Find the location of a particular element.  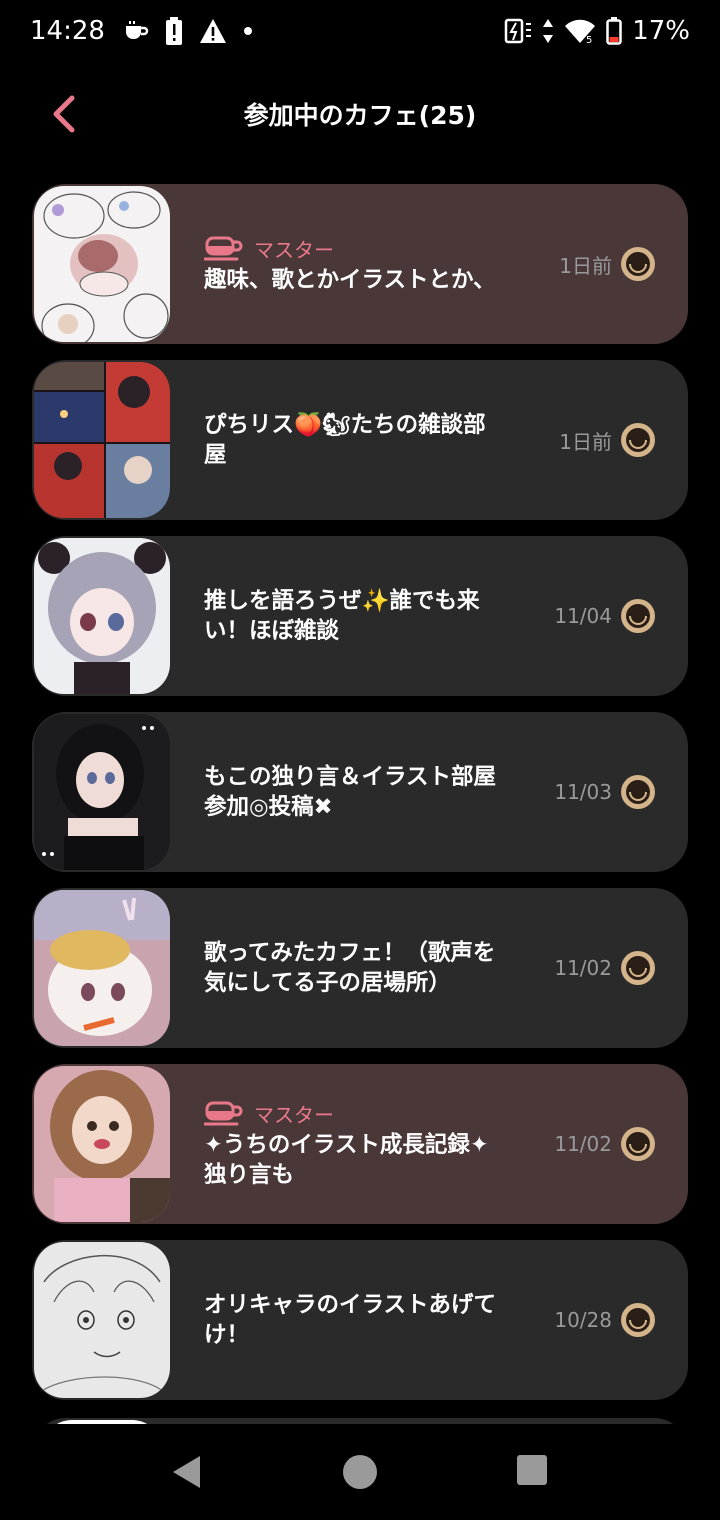

cafe-card: 推しを語ろうぜ✨誰でも来 い！ほぼ雑談 11/04 is located at coordinates (360, 616).